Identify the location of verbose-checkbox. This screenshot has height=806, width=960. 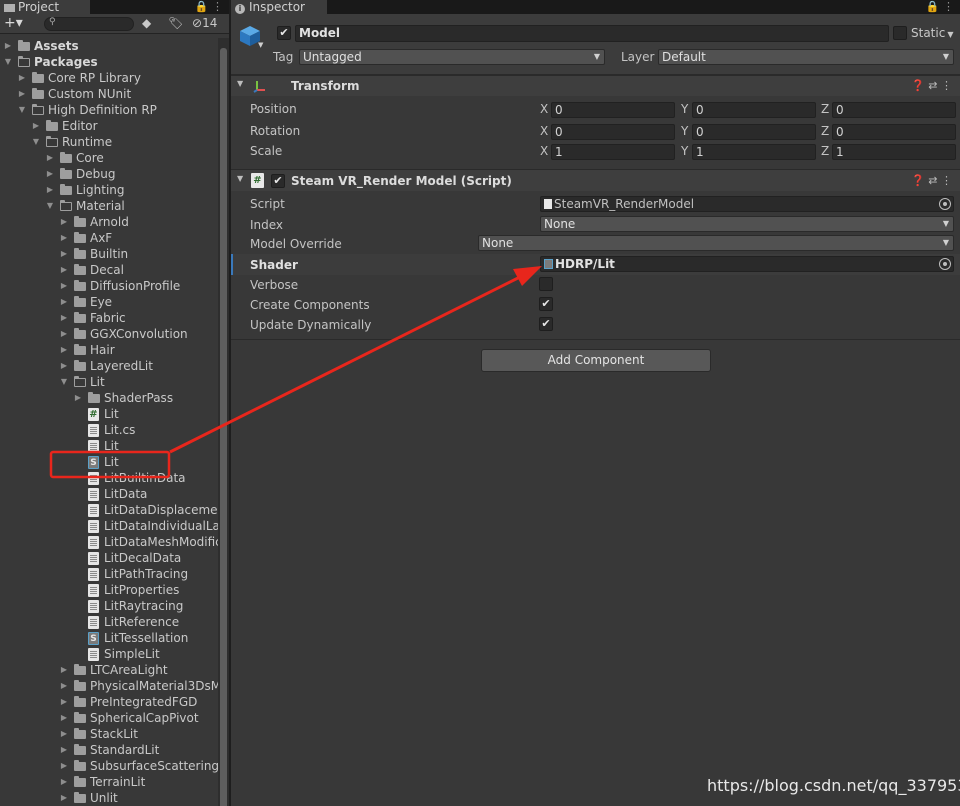
(546, 284).